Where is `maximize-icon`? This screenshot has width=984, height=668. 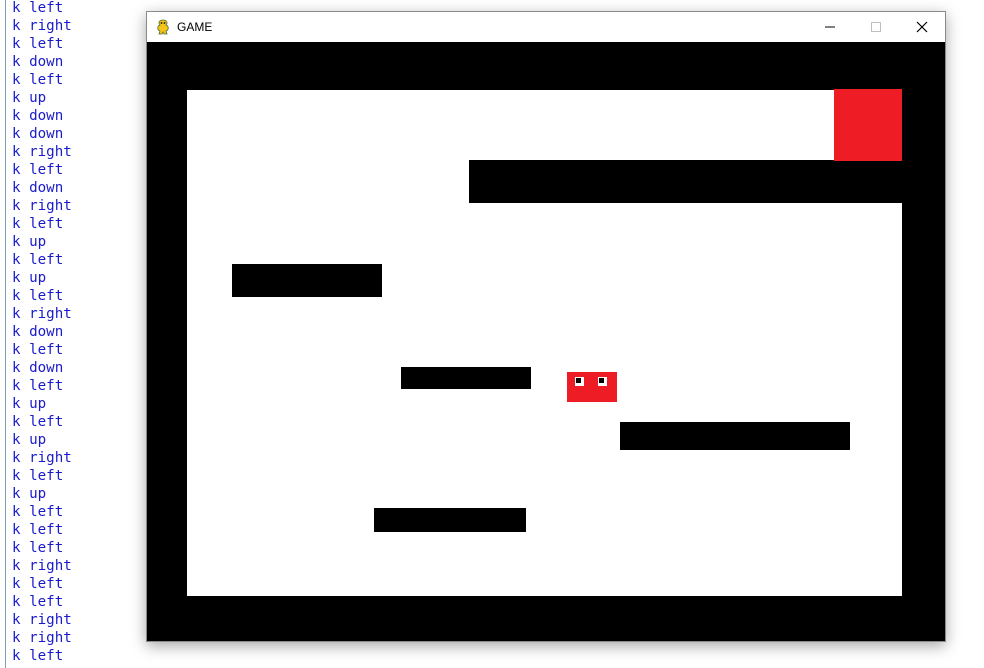 maximize-icon is located at coordinates (876, 27).